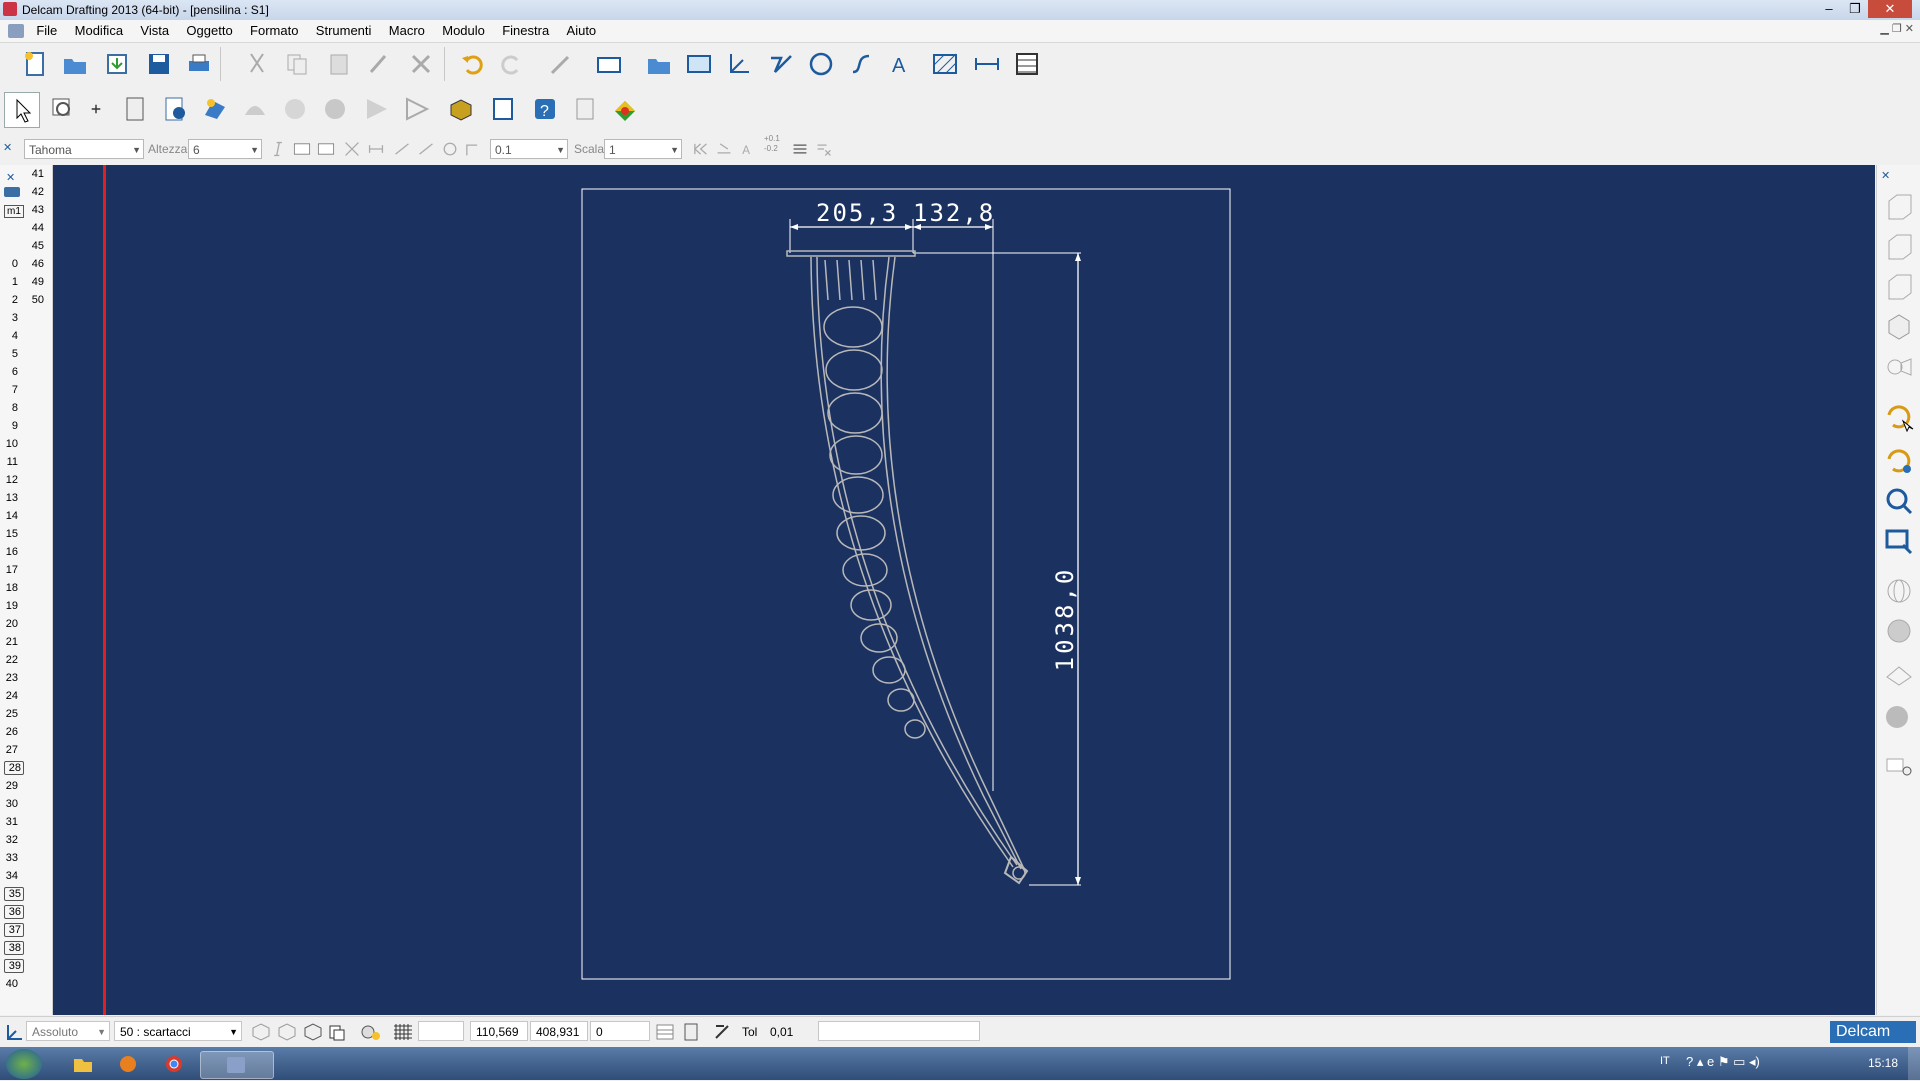 The image size is (1920, 1081). I want to click on layer-number: 45, so click(36, 246).